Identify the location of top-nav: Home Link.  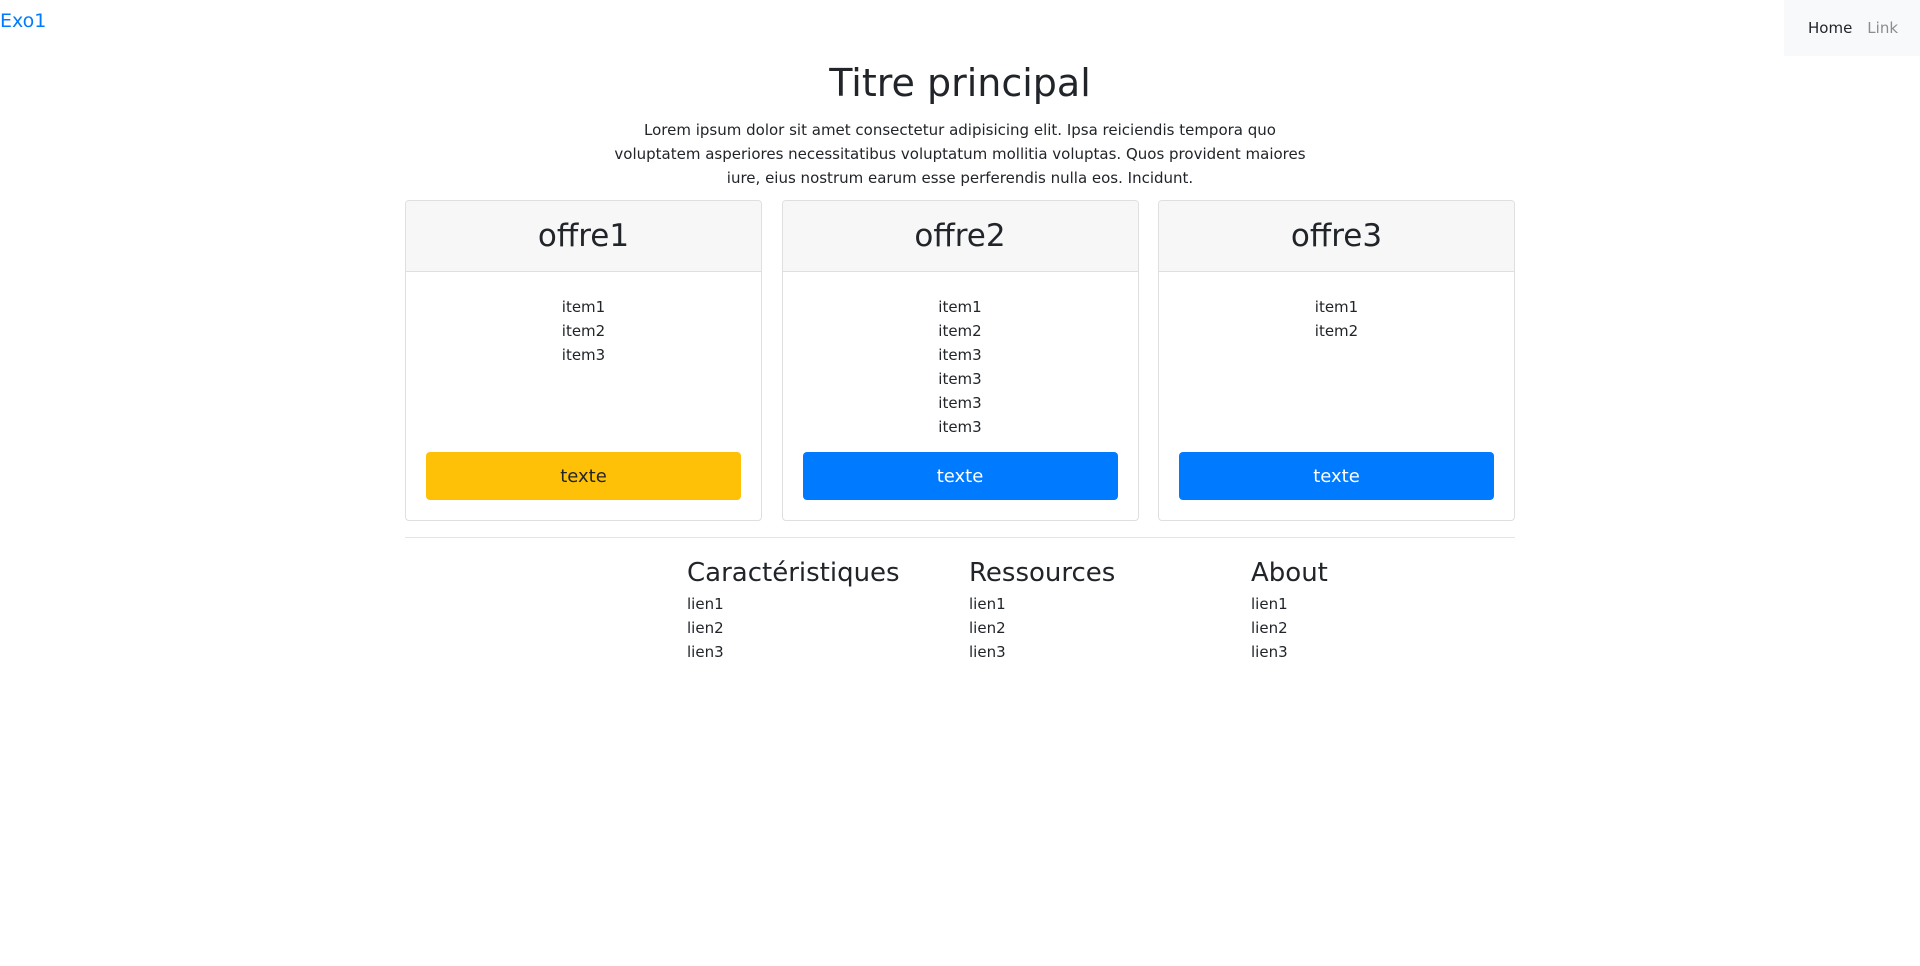
(1852, 28).